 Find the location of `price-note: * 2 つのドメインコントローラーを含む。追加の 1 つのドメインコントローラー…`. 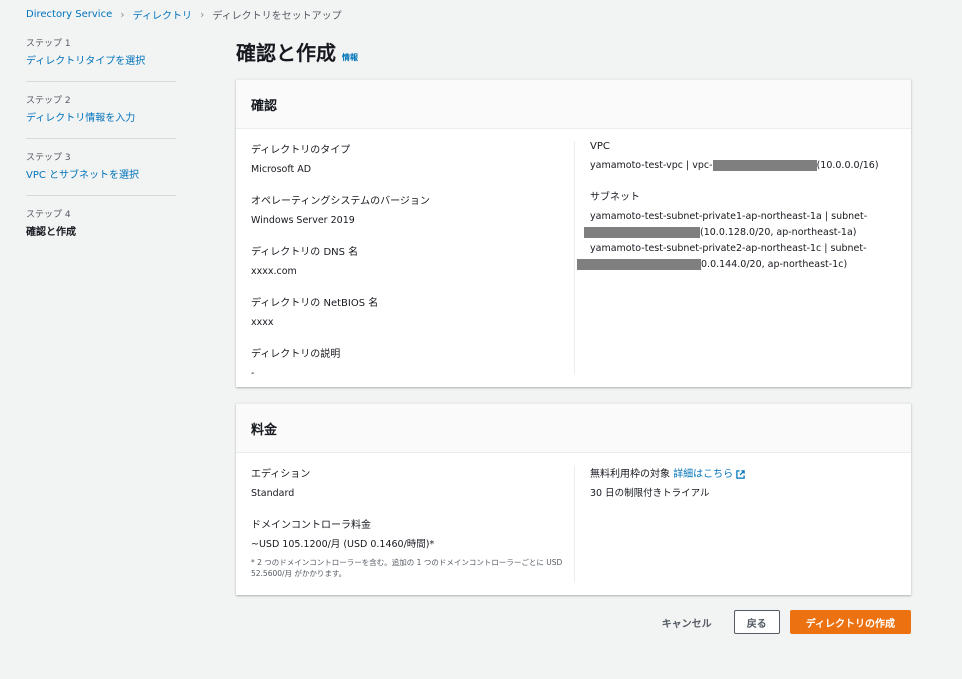

price-note: * 2 つのドメインコントローラーを含む。追加の 1 つのドメインコントローラー… is located at coordinates (407, 568).